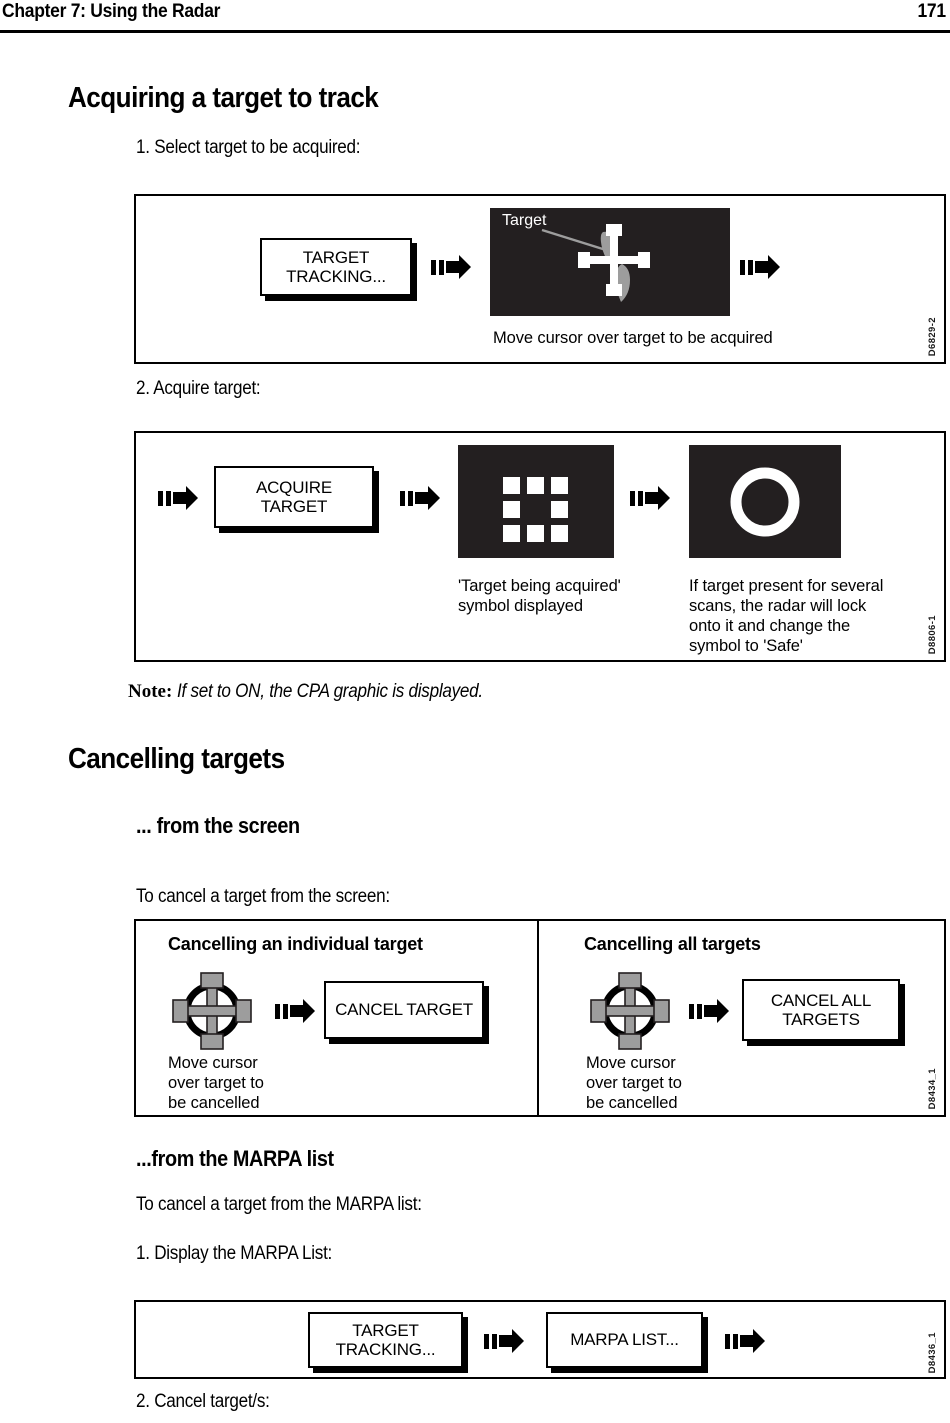 This screenshot has width=950, height=1423. I want to click on step-2-acquire-target: 2. Acquire target:, so click(198, 388).